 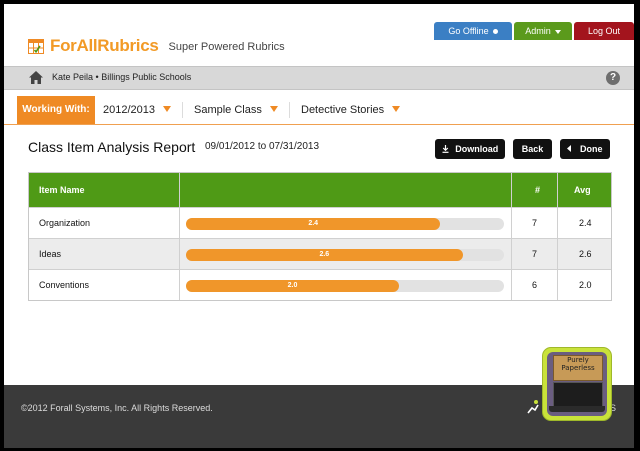 I want to click on purely-paperless-badge: Purely Paperless, so click(x=577, y=384).